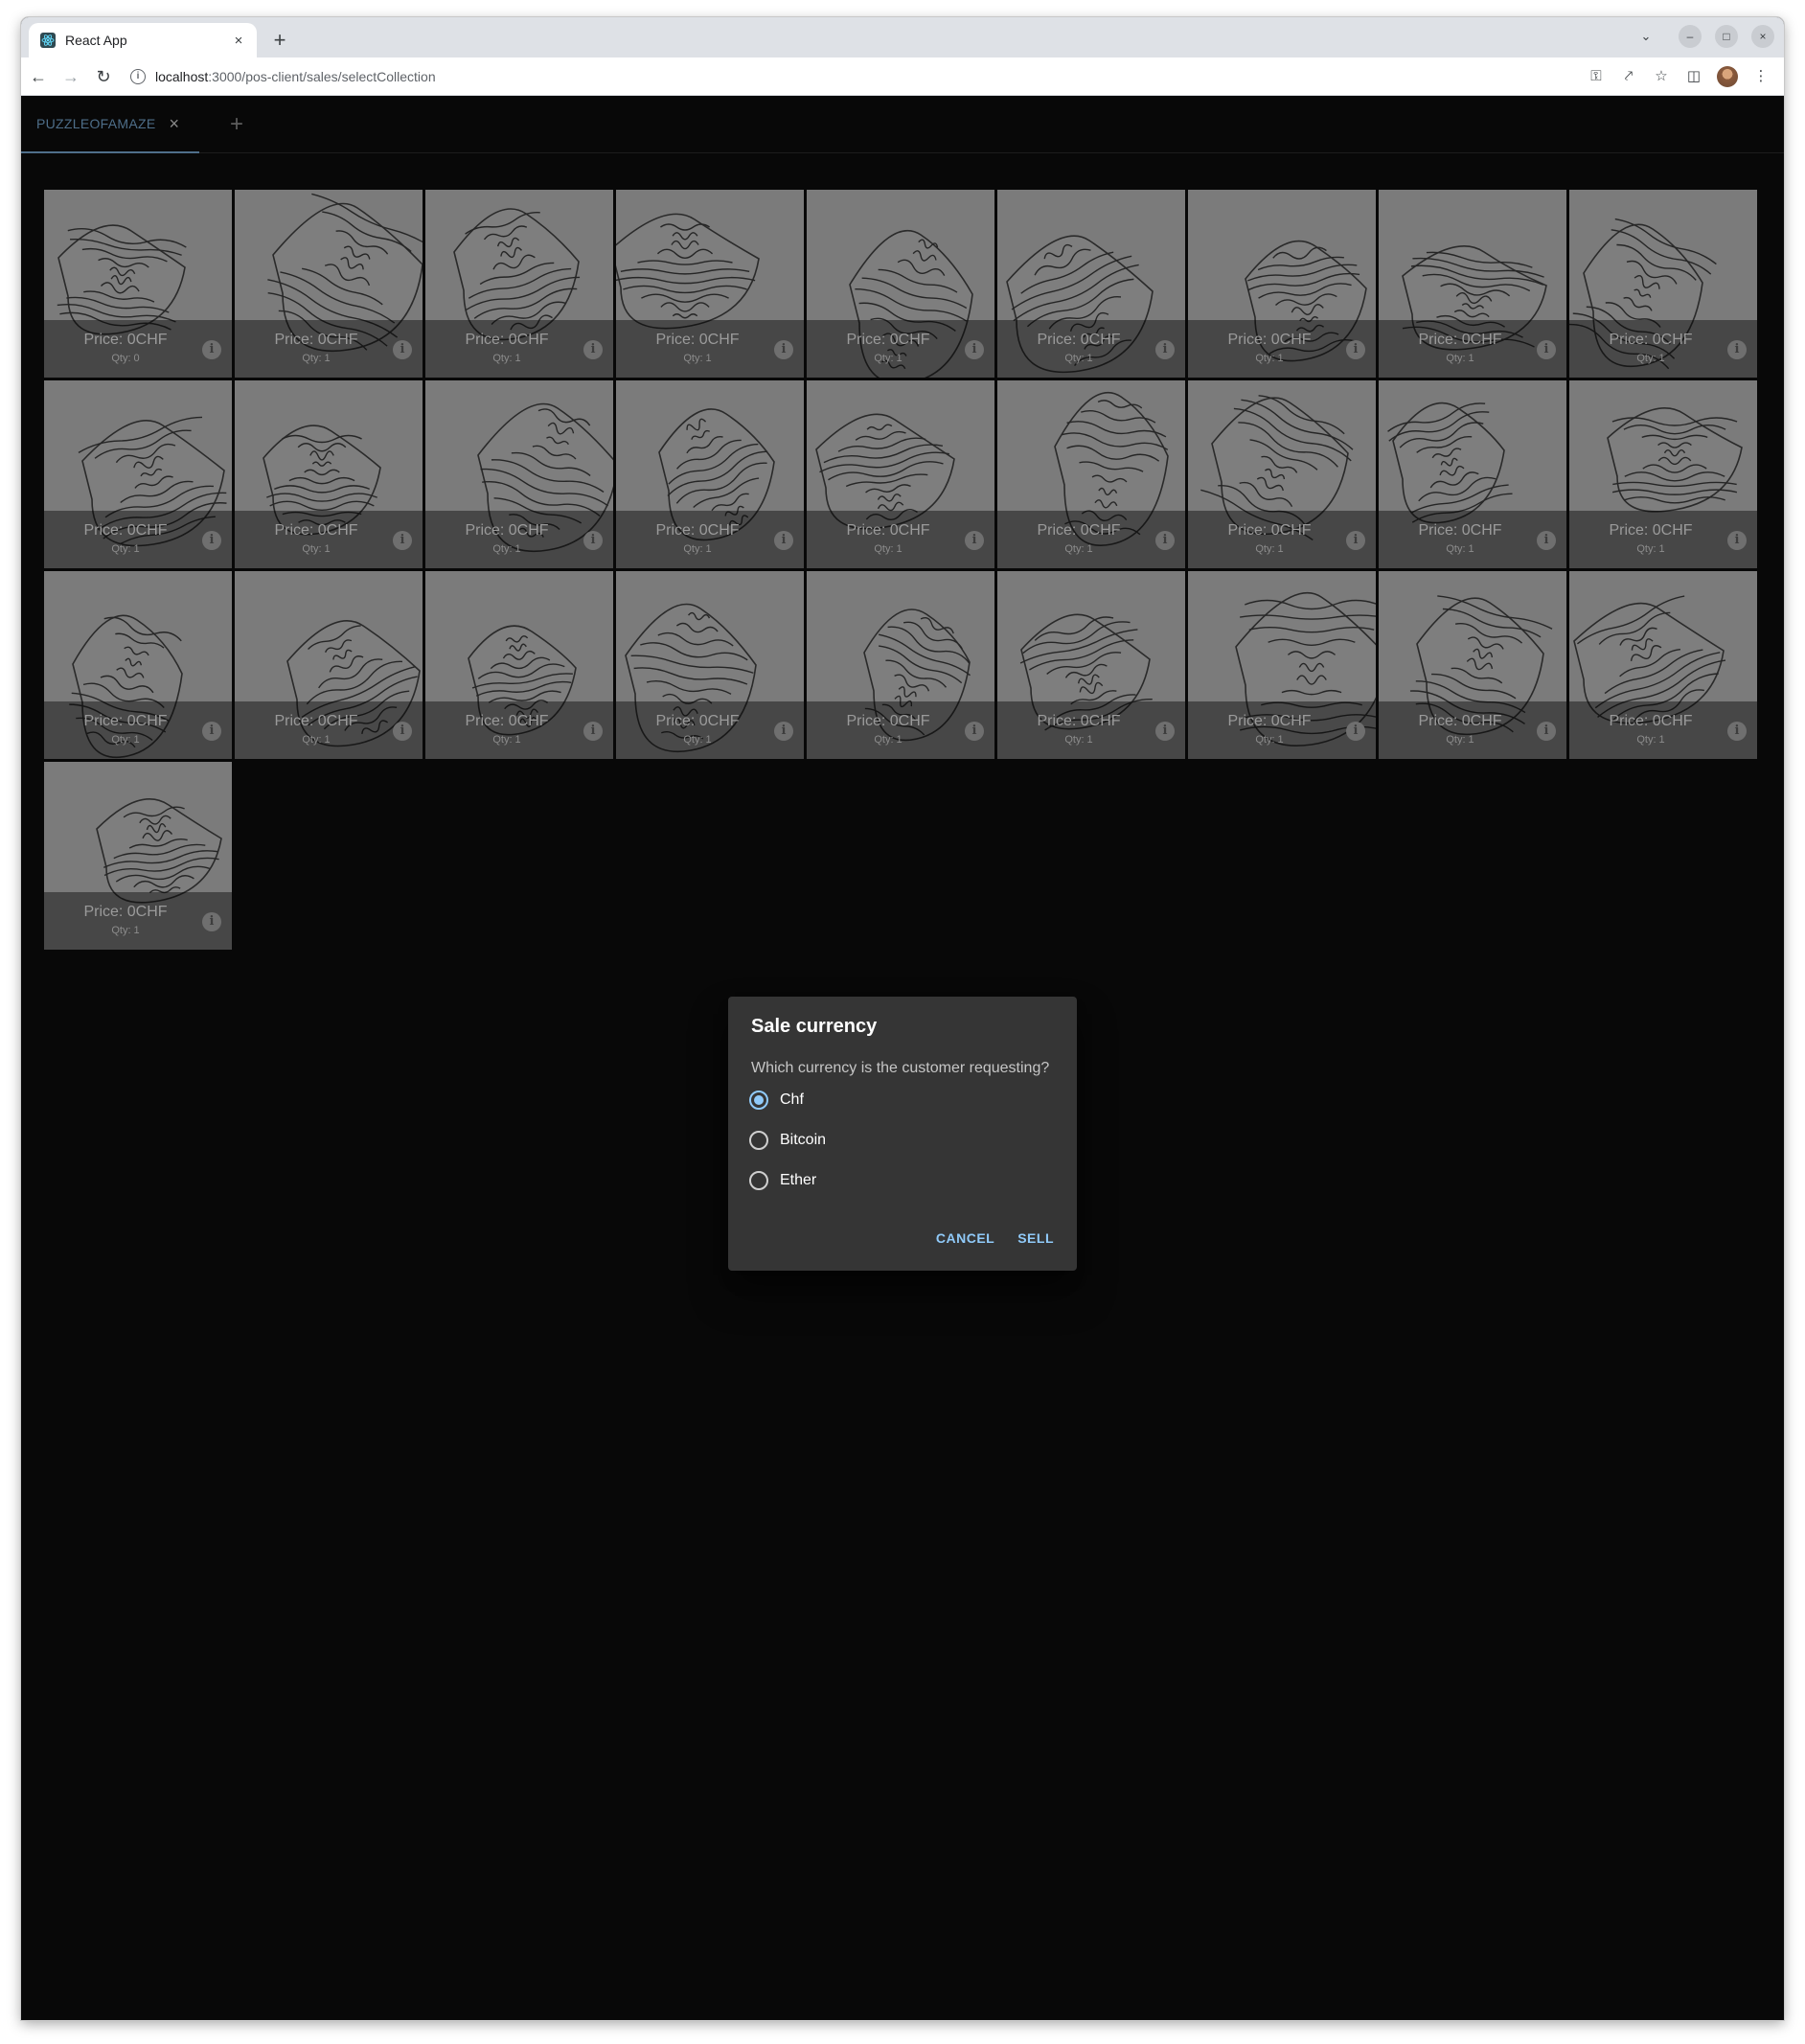  Describe the element at coordinates (1726, 36) in the screenshot. I see `maximize-button: □` at that location.